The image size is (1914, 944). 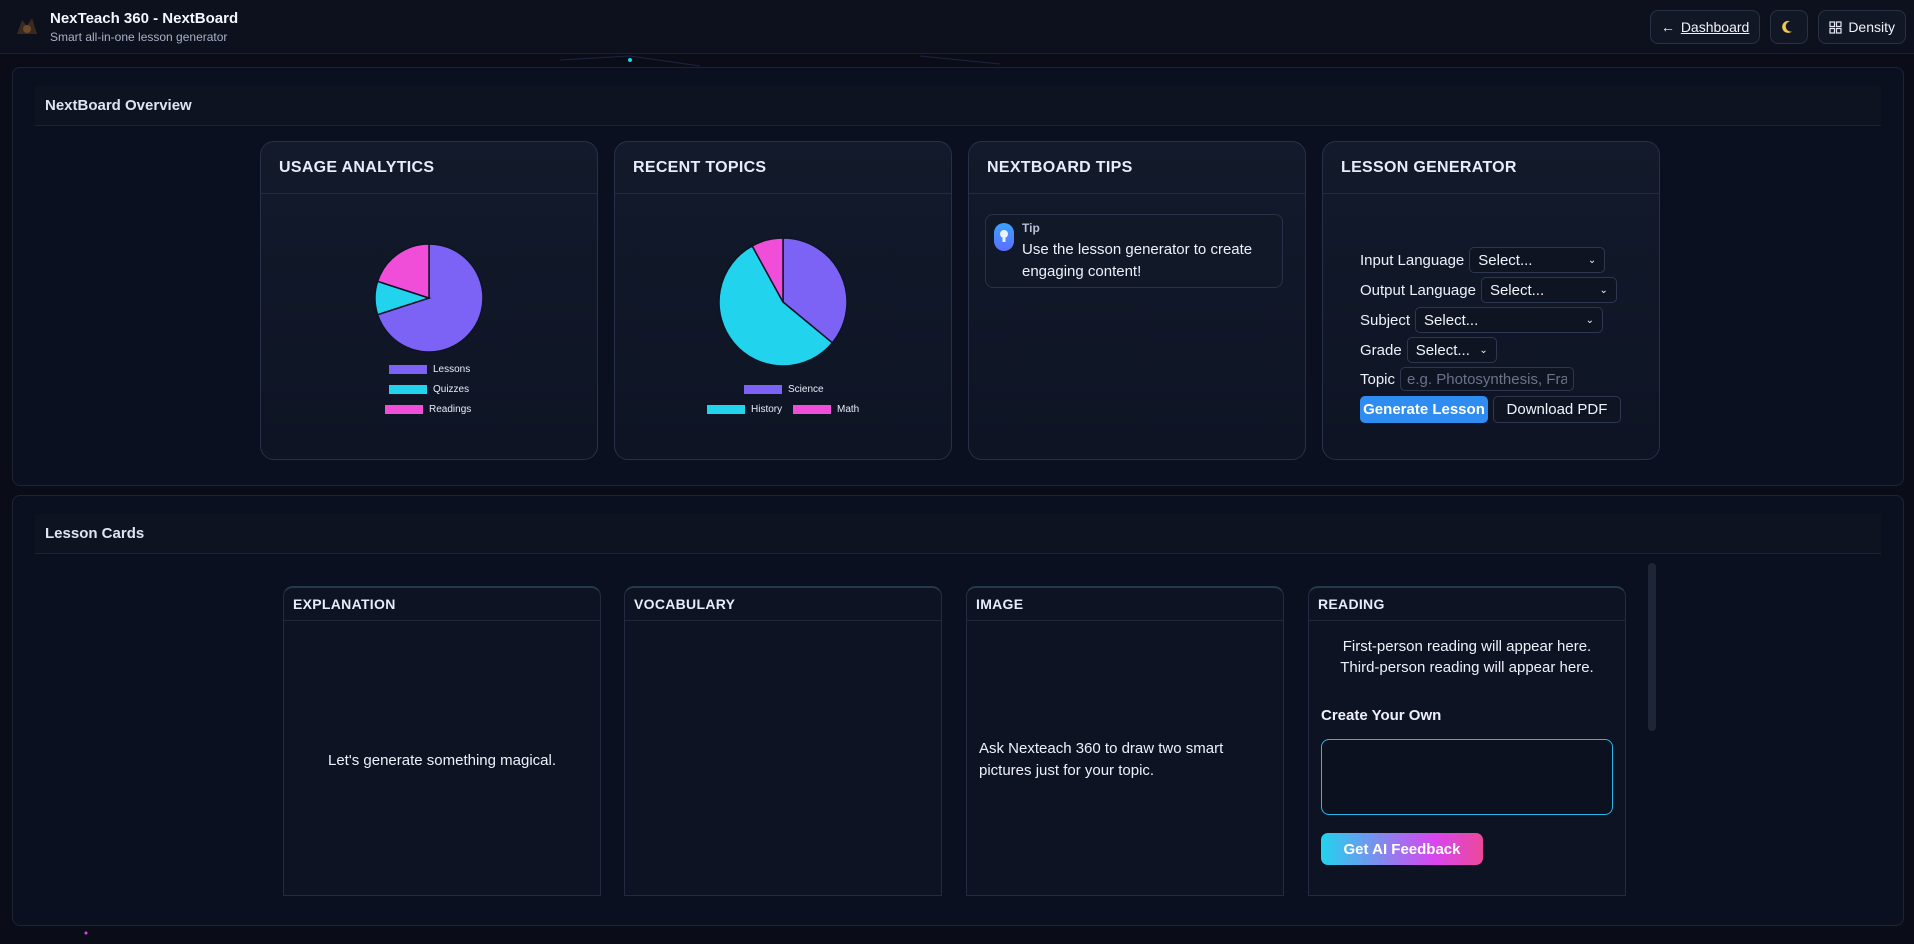 What do you see at coordinates (1385, 320) in the screenshot?
I see `subject-label: Subject` at bounding box center [1385, 320].